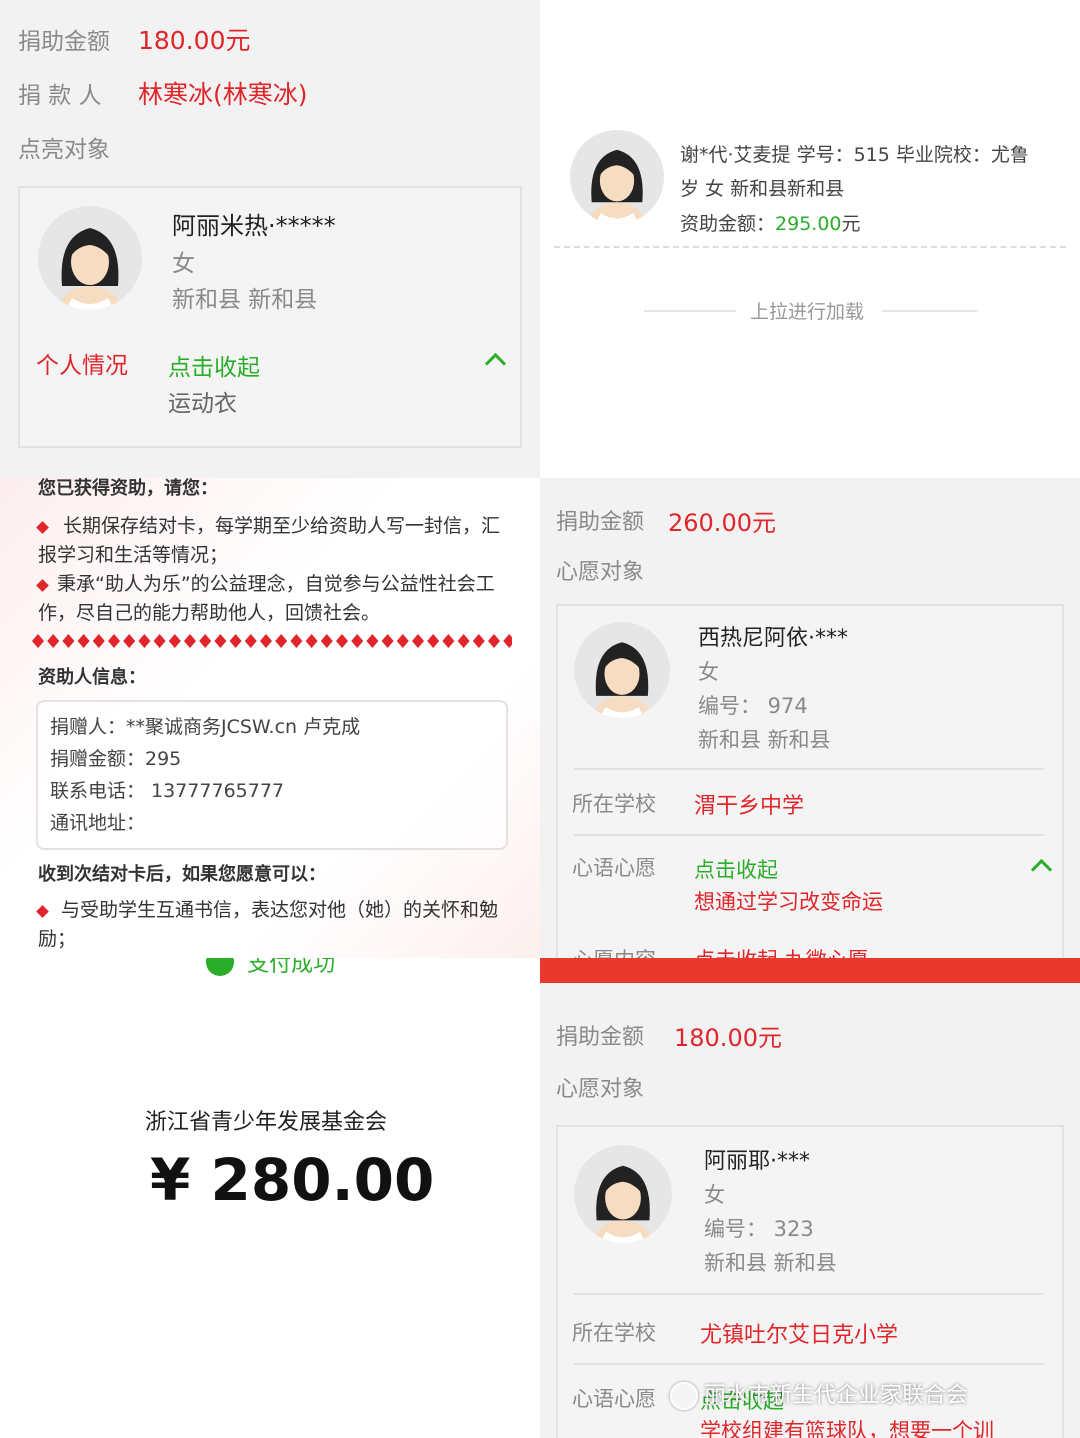  Describe the element at coordinates (92, 677) in the screenshot. I see `sponsor-heading: 资助人信息：` at that location.